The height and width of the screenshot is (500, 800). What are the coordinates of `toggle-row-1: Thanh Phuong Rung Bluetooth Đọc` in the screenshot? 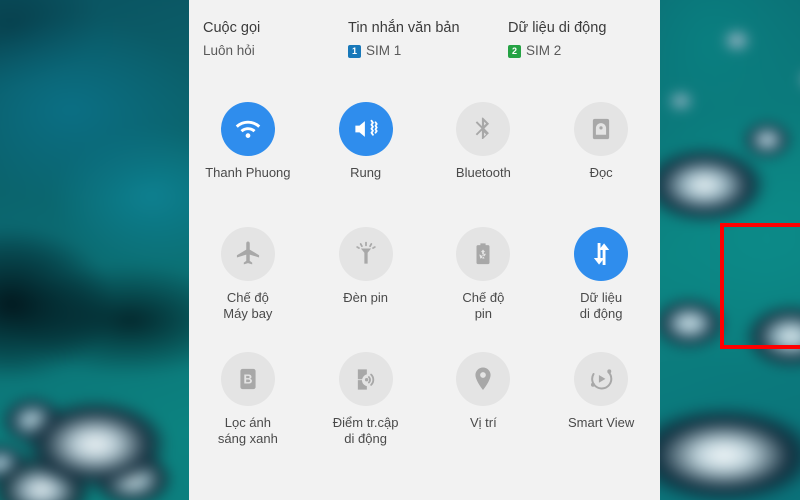 It's located at (424, 158).